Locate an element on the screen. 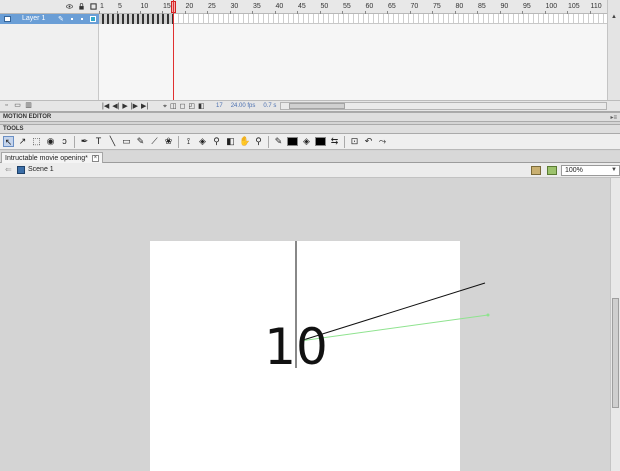 The image size is (620, 471). motion-editor-header: MOTION EDITOR ▸≡ is located at coordinates (310, 117).